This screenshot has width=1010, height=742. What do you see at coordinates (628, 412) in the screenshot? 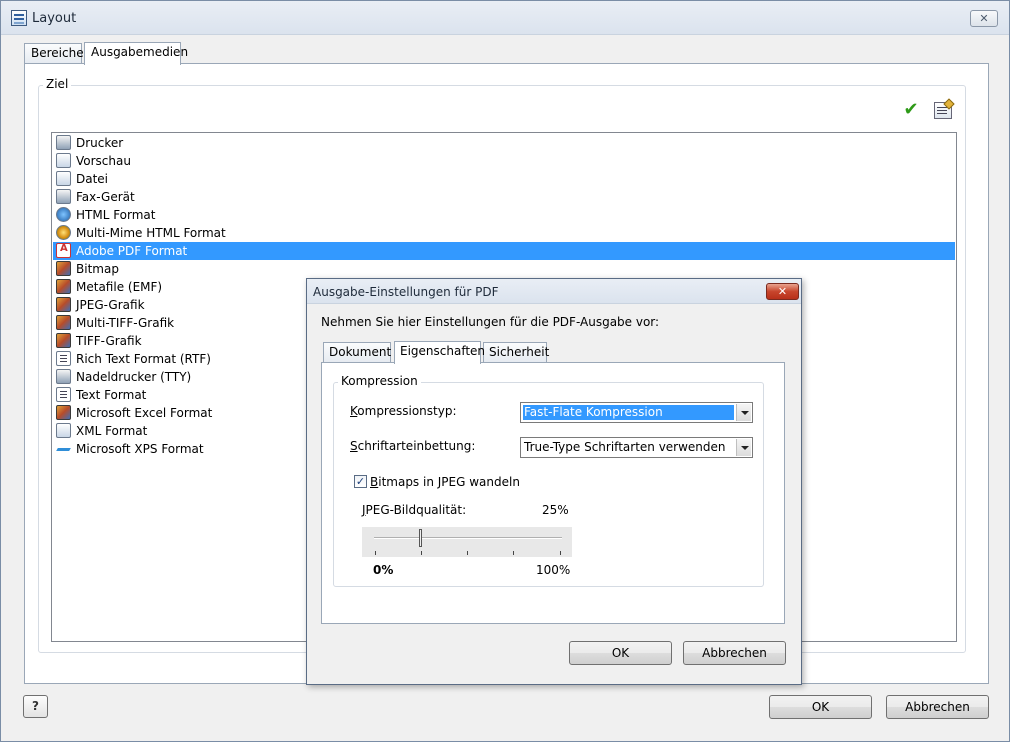
I see `compression-type-value: Fast-Flate Kompression` at bounding box center [628, 412].